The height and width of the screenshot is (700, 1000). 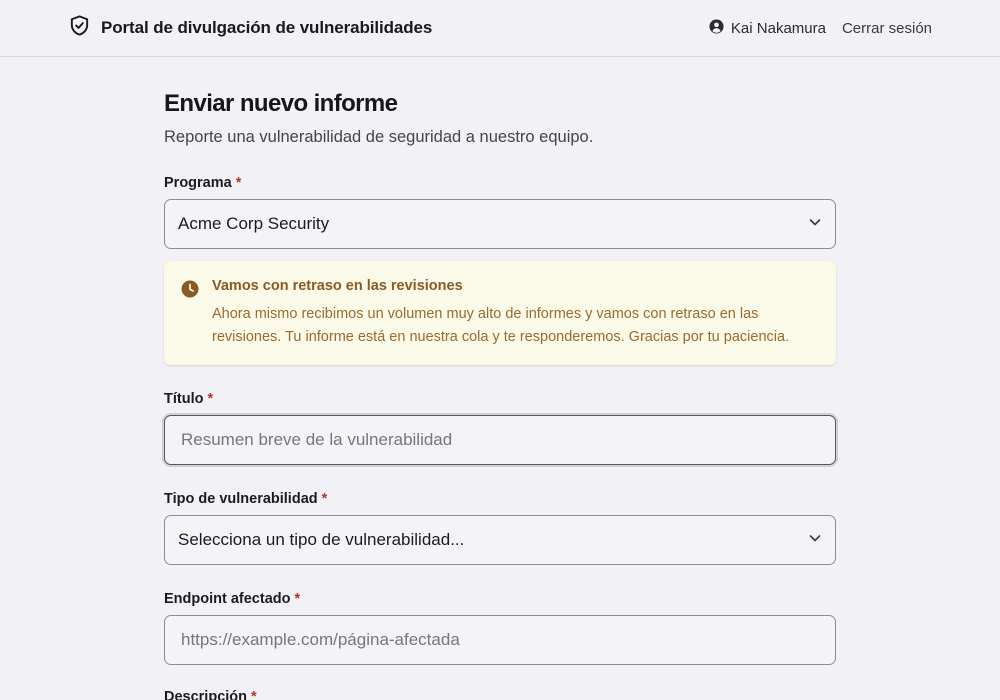 What do you see at coordinates (210, 694) in the screenshot?
I see `description-label: Descripción *` at bounding box center [210, 694].